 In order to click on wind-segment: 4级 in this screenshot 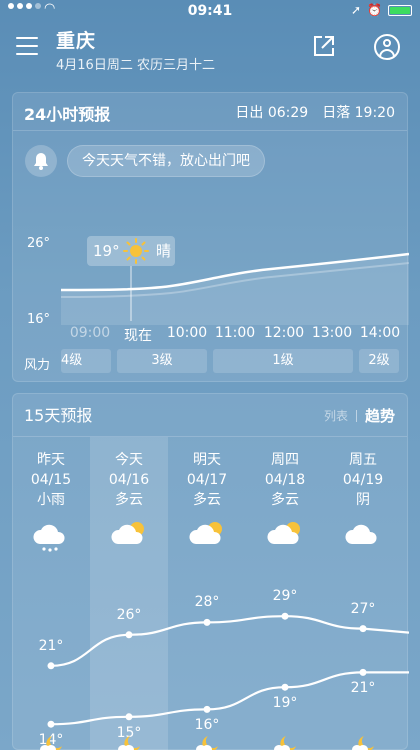, I will do `click(86, 361)`.